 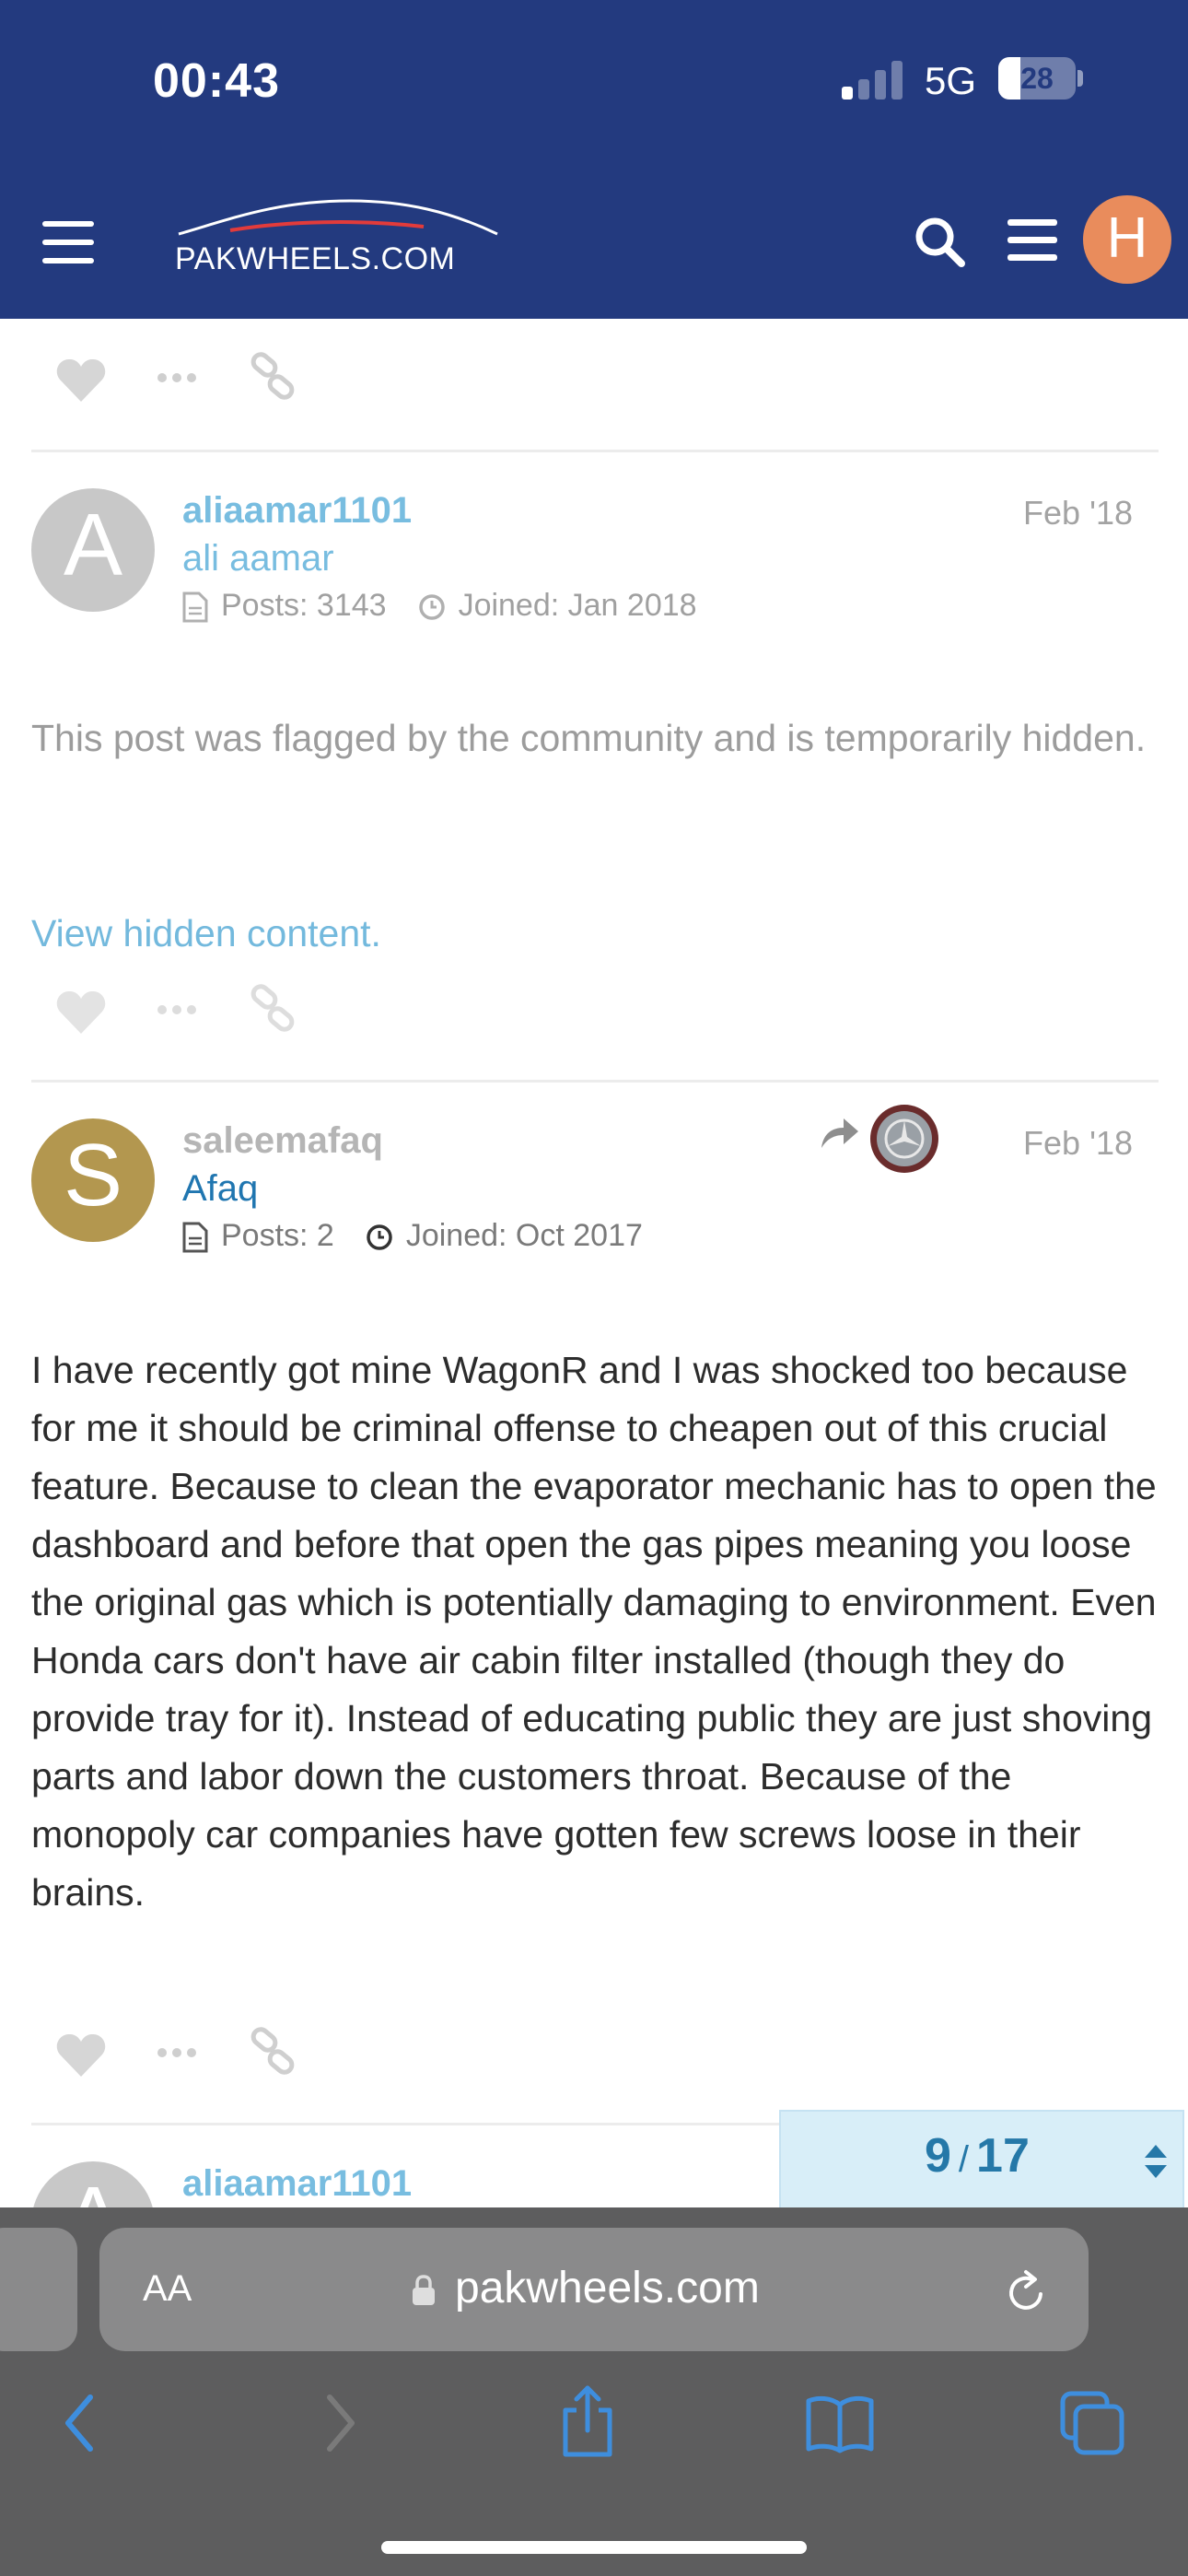 I want to click on list-menu-icon, so click(x=1032, y=240).